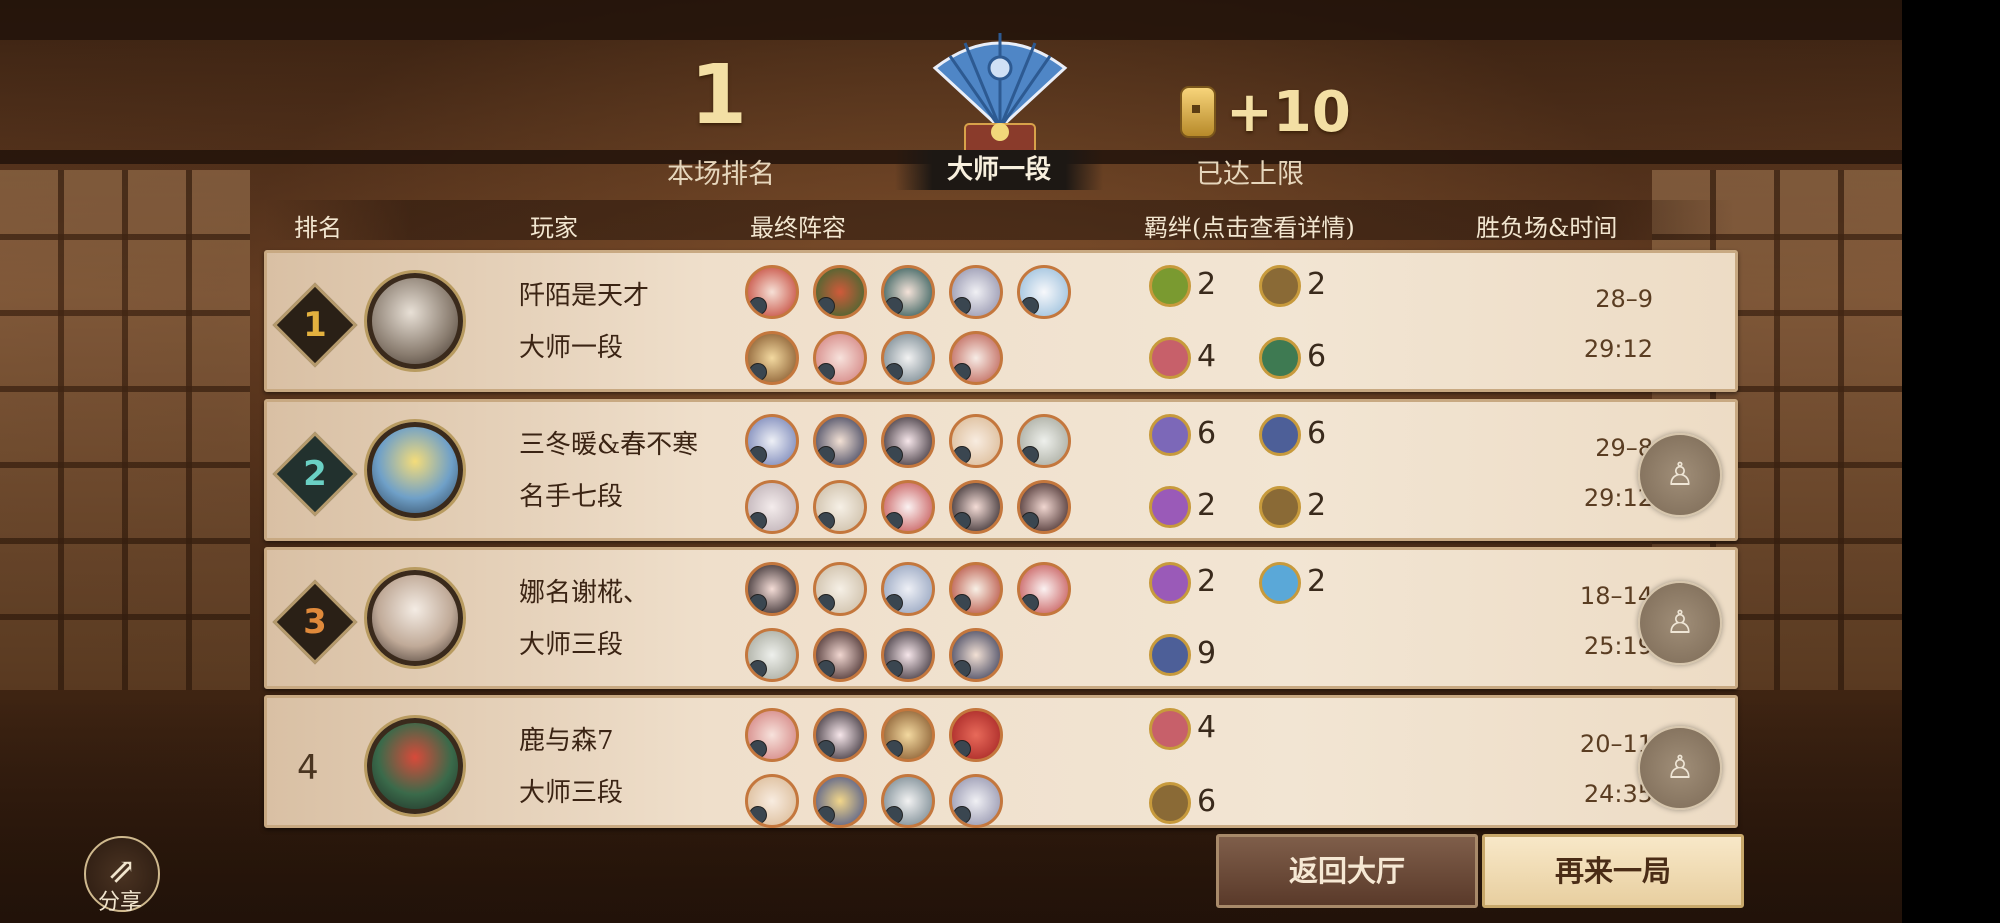 Image resolution: width=2000 pixels, height=923 pixels. What do you see at coordinates (1001, 321) in the screenshot?
I see `table-row: 1 阡陌是天才 大师一段 2 2 4 6 28–9 29:12` at bounding box center [1001, 321].